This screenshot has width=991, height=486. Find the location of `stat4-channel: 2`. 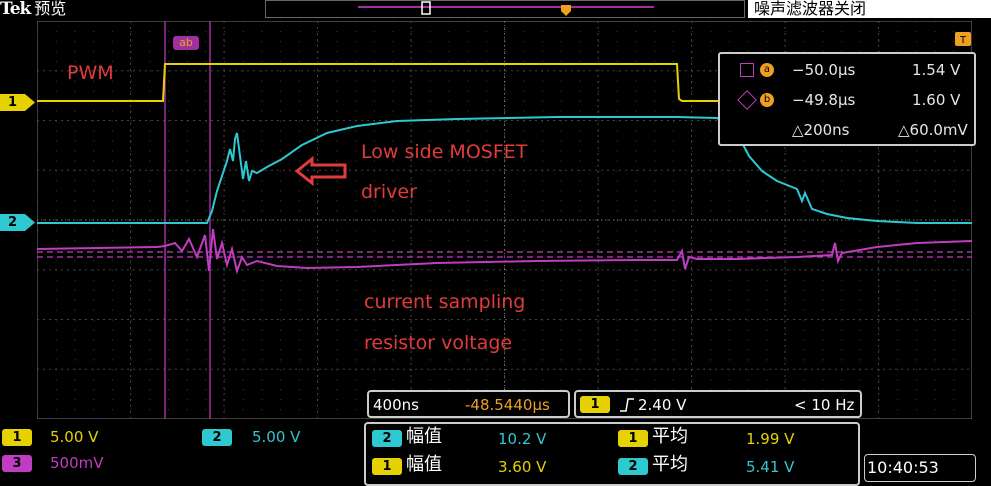

stat4-channel: 2 is located at coordinates (633, 466).